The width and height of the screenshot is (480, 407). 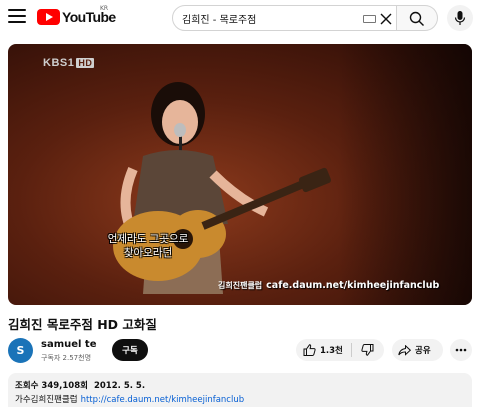 I want to click on upload-date: 2012. 5. 5., so click(x=119, y=386).